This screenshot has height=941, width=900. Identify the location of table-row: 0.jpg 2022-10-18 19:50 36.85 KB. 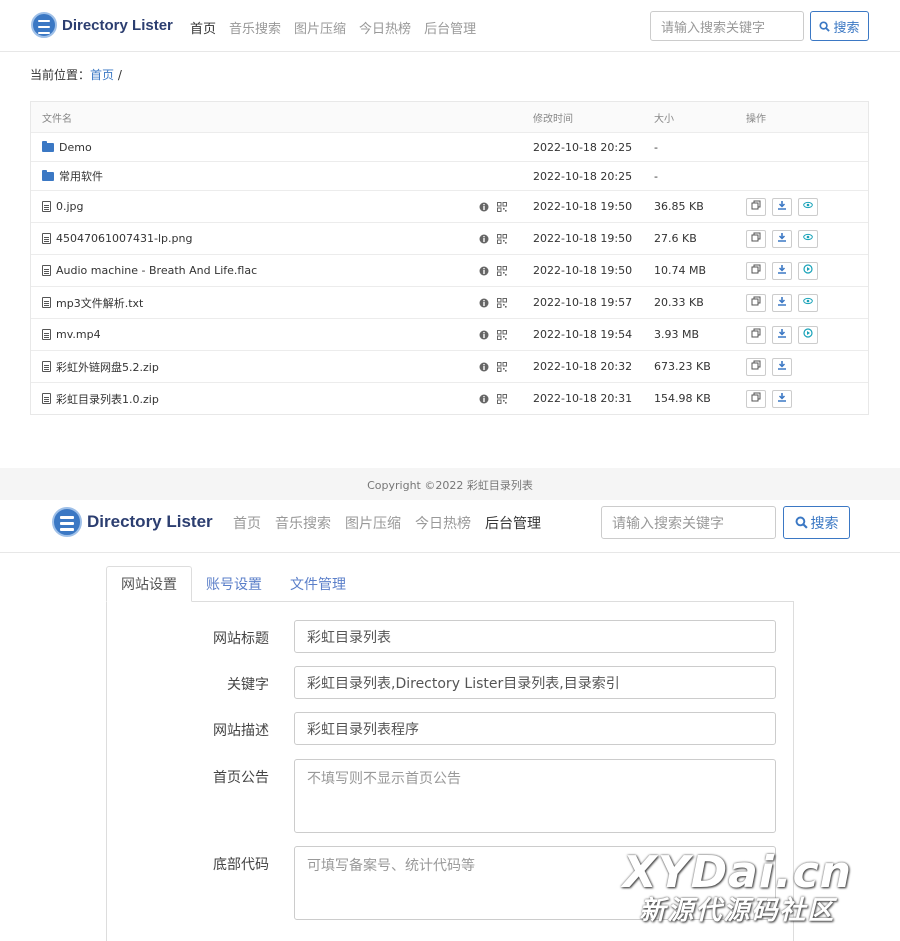
(449, 206).